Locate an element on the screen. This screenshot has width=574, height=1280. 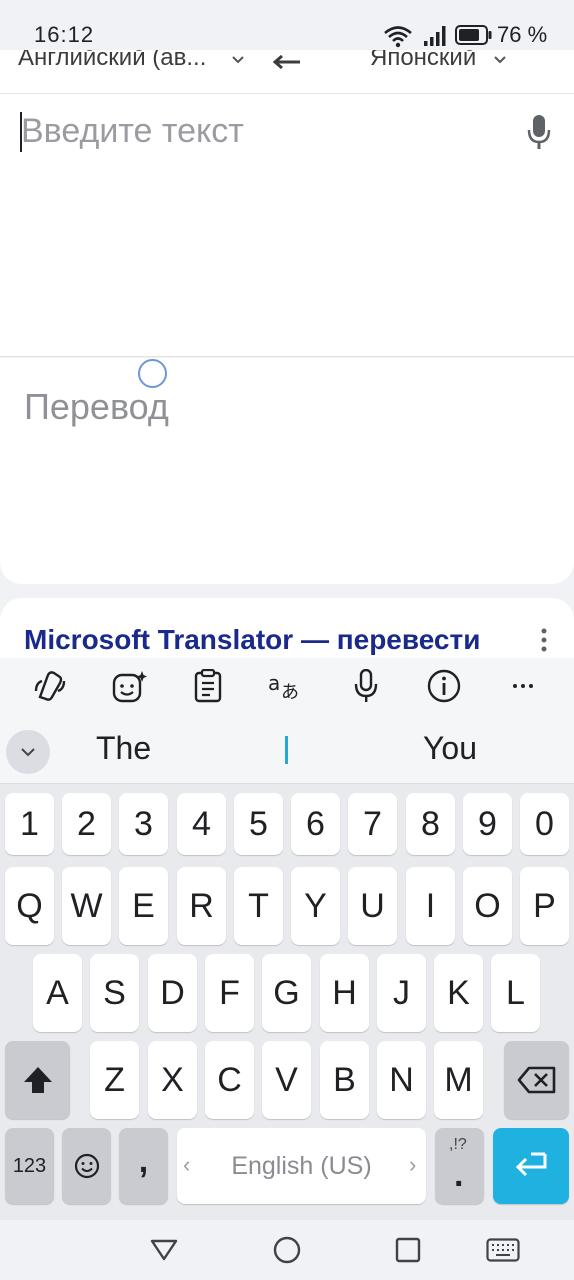
key-u: U is located at coordinates (372, 906).